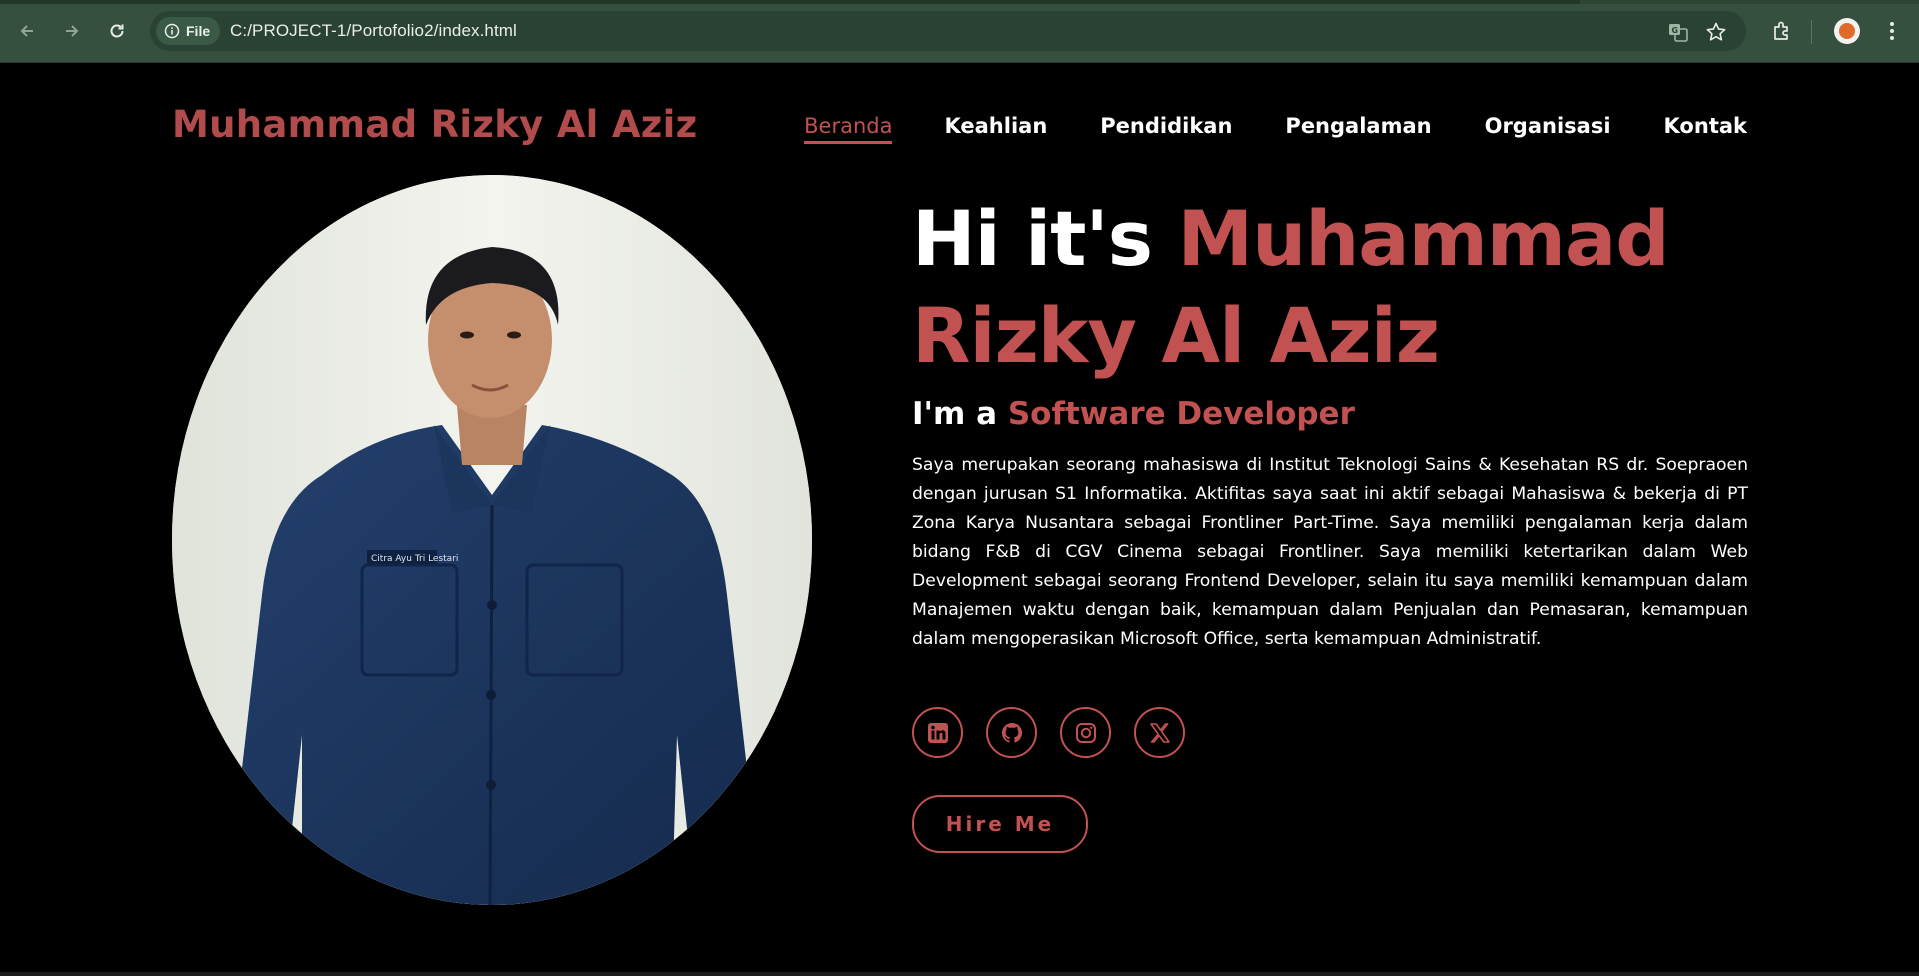 The height and width of the screenshot is (976, 1919). I want to click on nav-pengalaman: Pengalaman, so click(1358, 129).